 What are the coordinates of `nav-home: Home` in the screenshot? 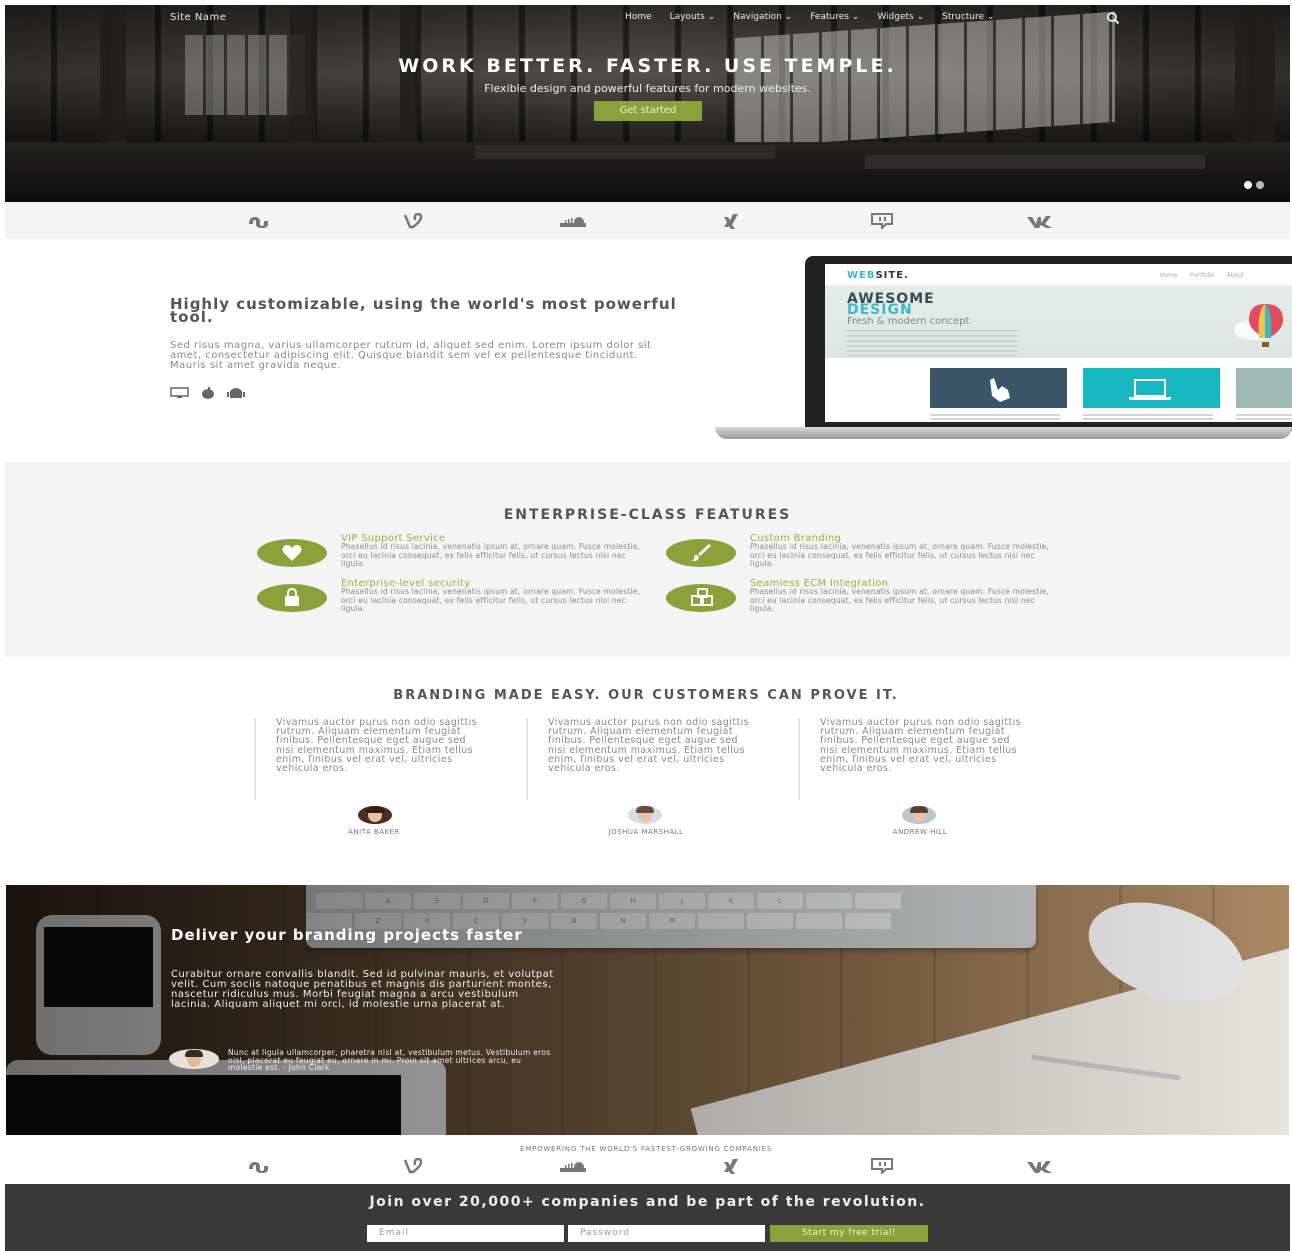 It's located at (638, 17).